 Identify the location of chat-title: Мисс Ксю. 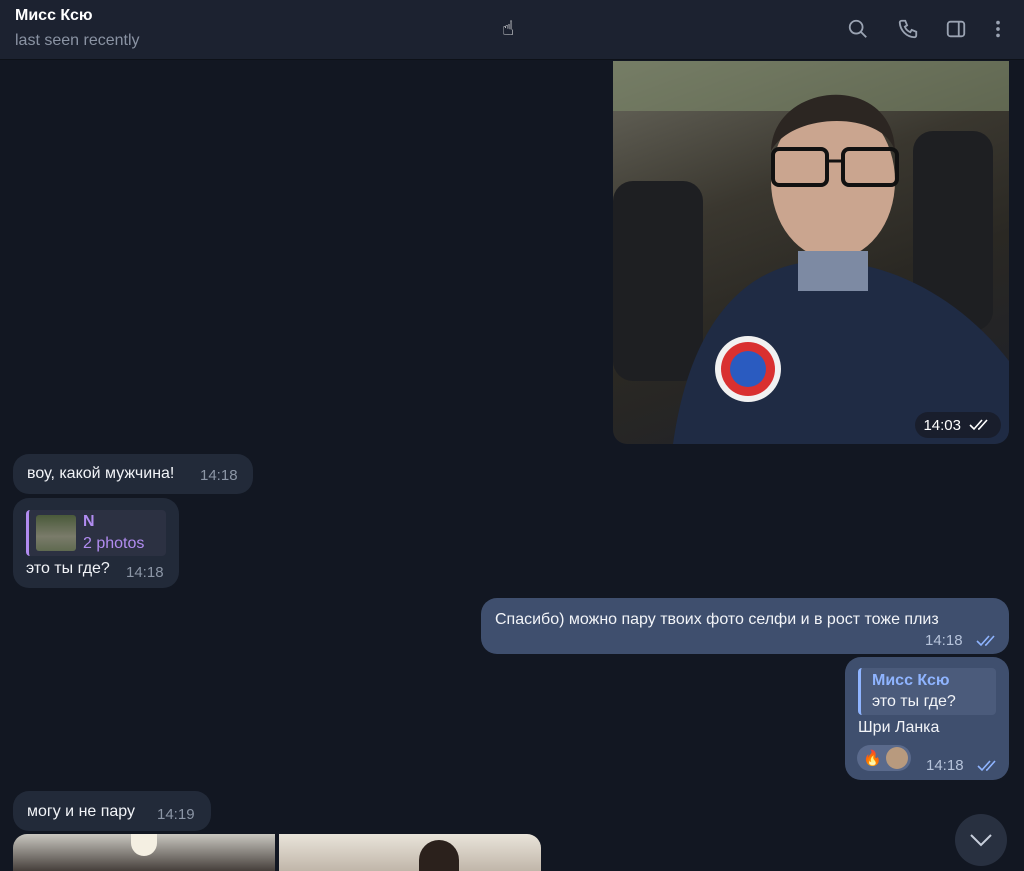
(54, 16).